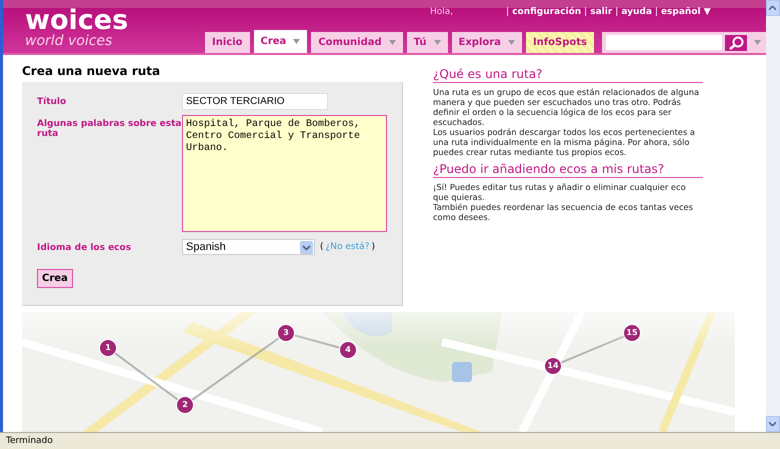 The height and width of the screenshot is (449, 780). I want to click on title-field: SECTOR TERCIARIO, so click(255, 101).